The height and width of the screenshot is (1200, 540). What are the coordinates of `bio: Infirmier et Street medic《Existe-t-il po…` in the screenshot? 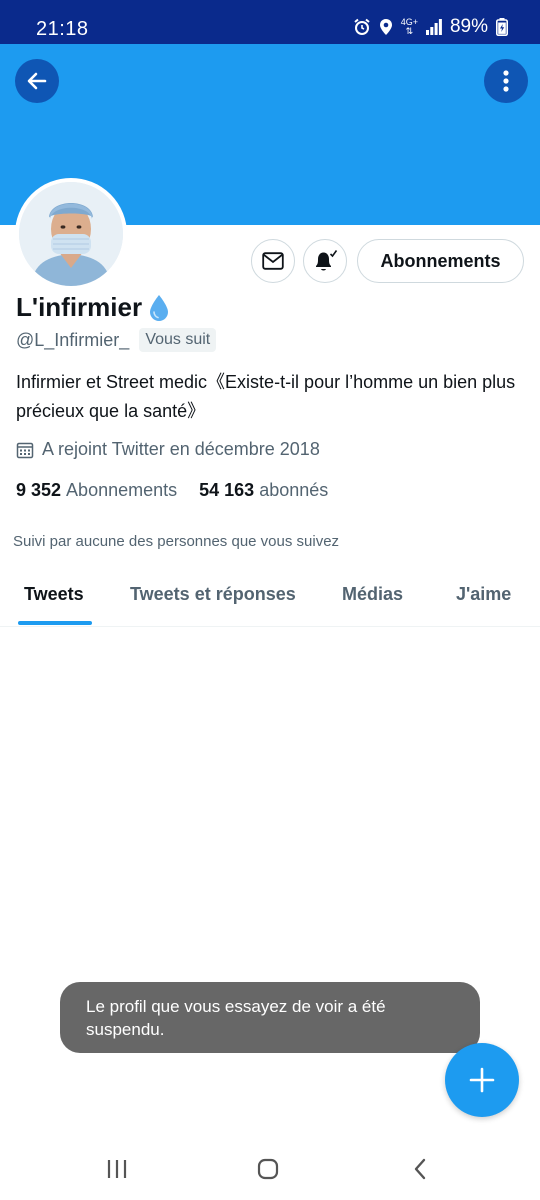 It's located at (266, 396).